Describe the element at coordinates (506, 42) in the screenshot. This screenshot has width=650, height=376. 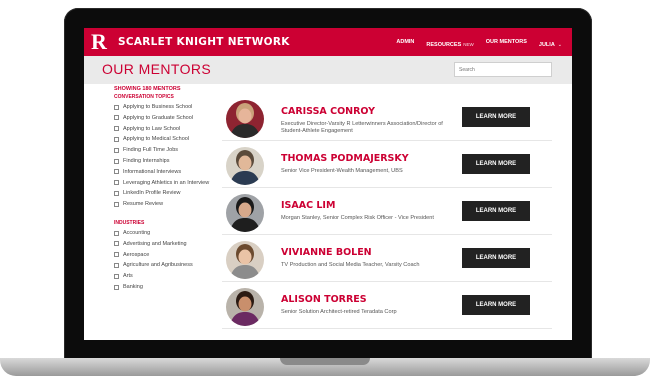
I see `nav-our-mentors: OUR MENTORS` at that location.